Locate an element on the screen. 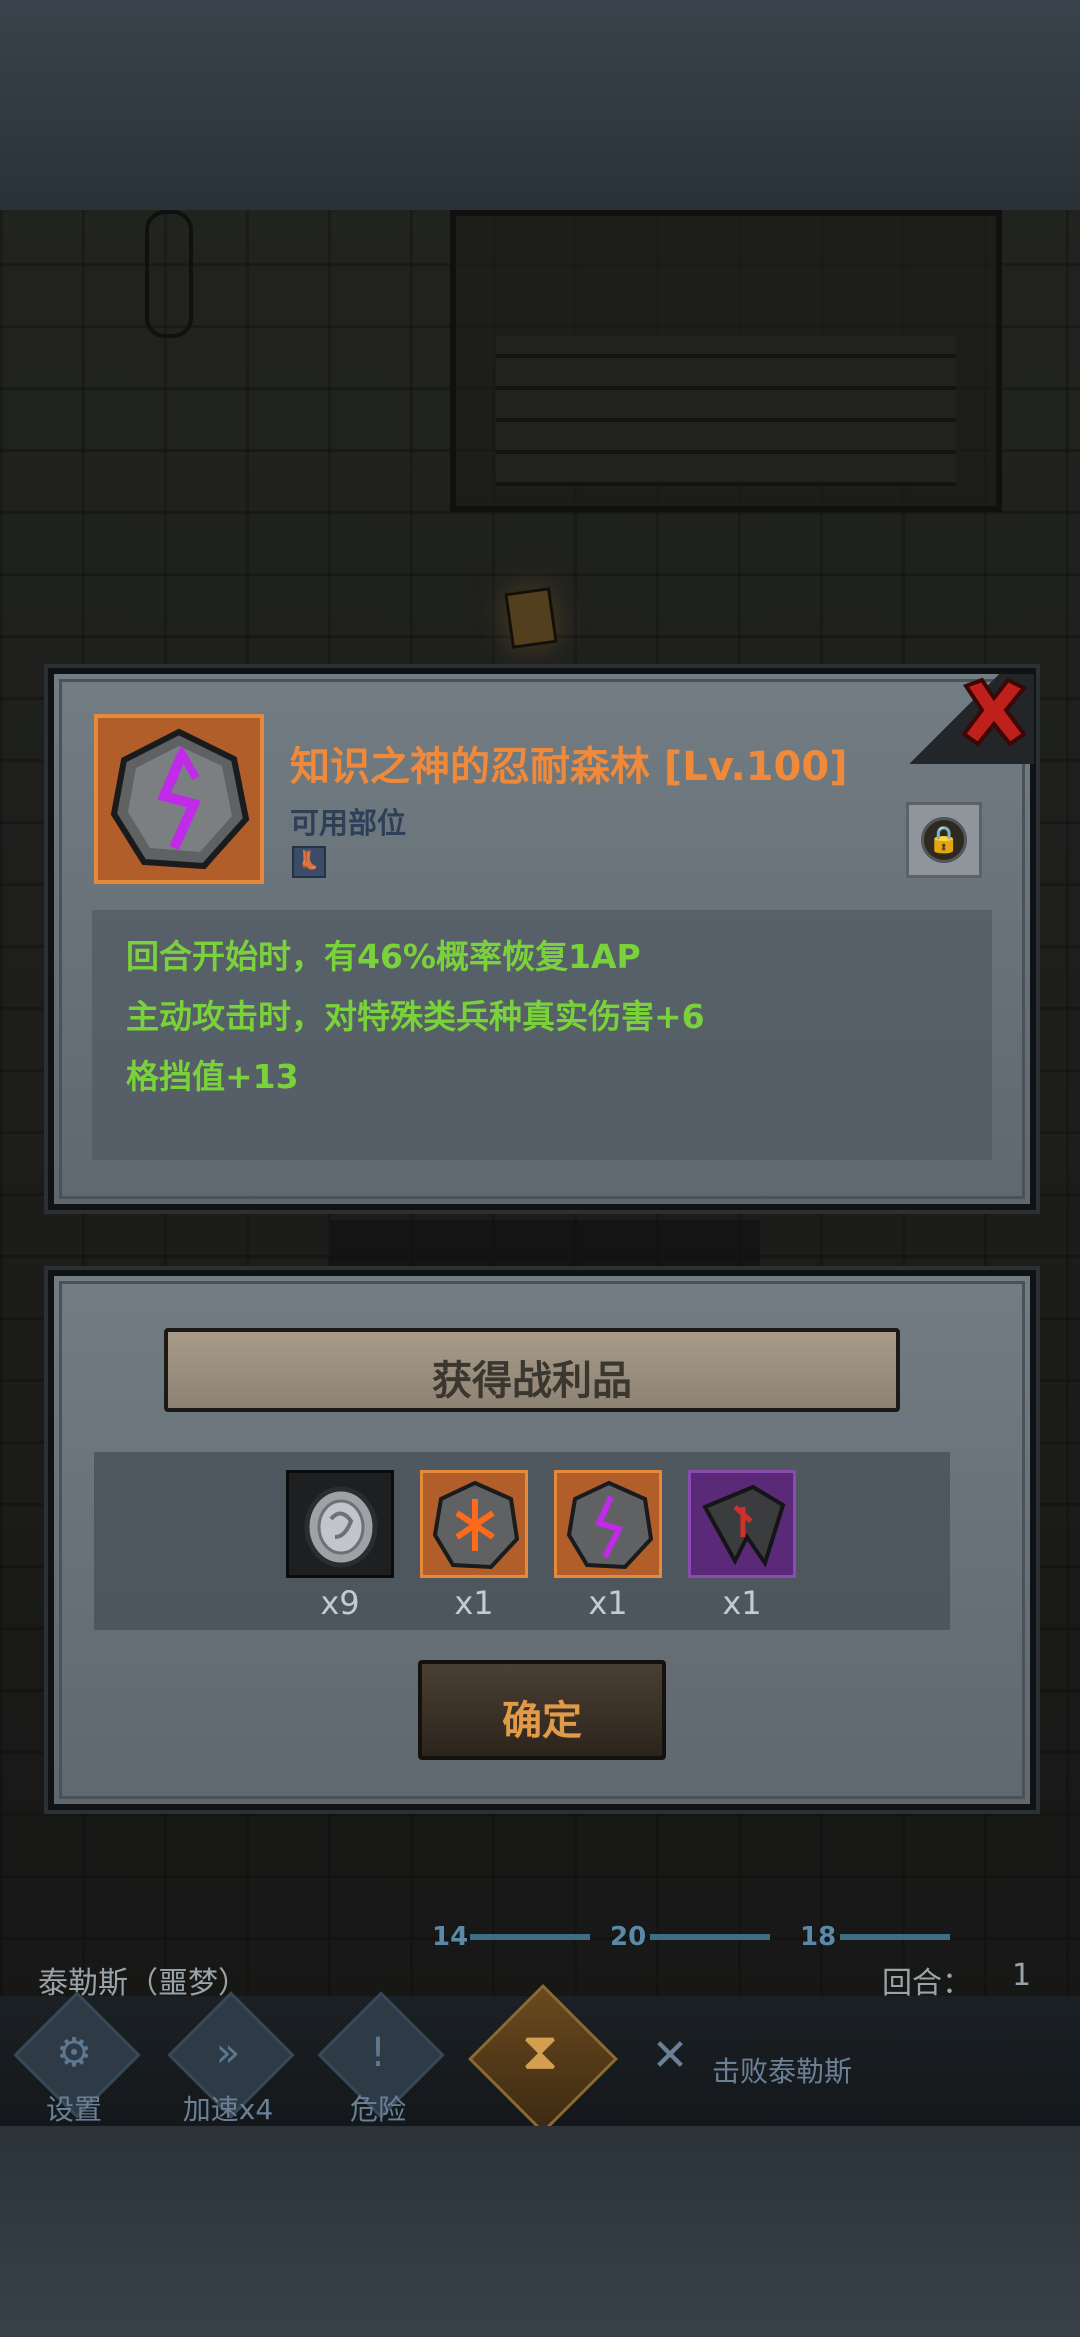 The width and height of the screenshot is (1080, 2337). fast-forward-icon: » is located at coordinates (228, 2053).